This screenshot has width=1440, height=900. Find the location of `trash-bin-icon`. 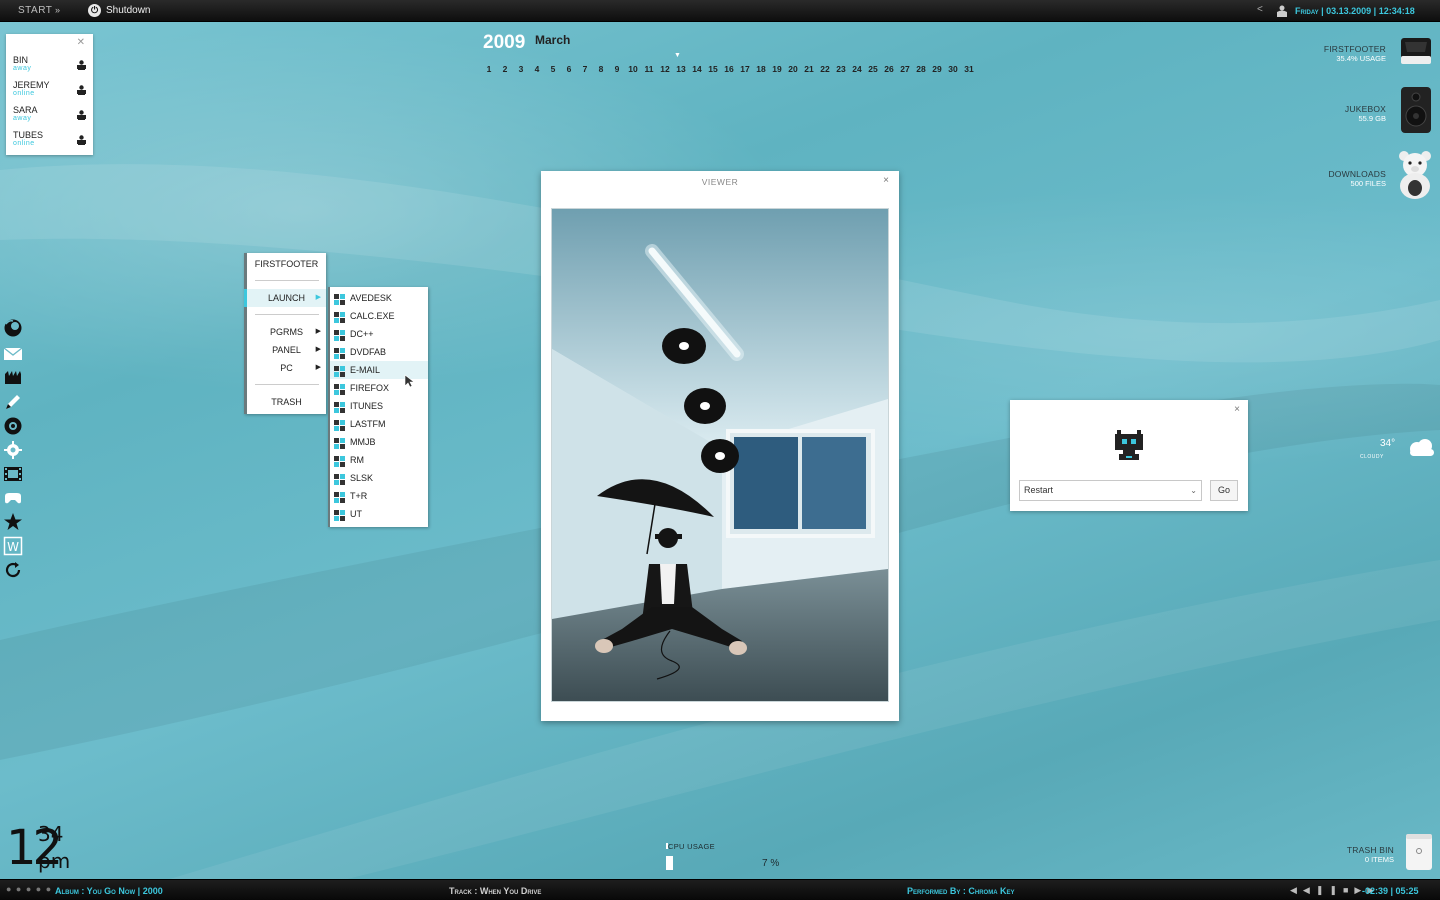

trash-bin-icon is located at coordinates (1419, 852).